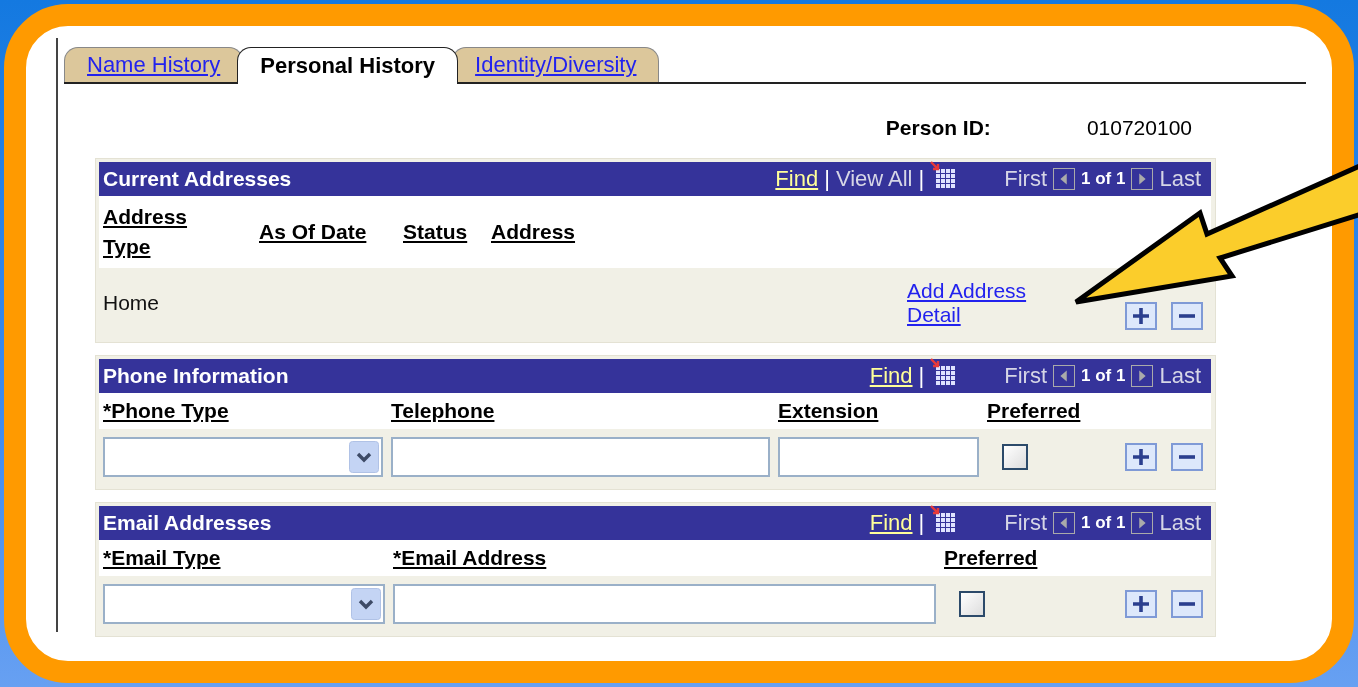 The width and height of the screenshot is (1358, 687). I want to click on grid-title: Phone Information, so click(196, 376).